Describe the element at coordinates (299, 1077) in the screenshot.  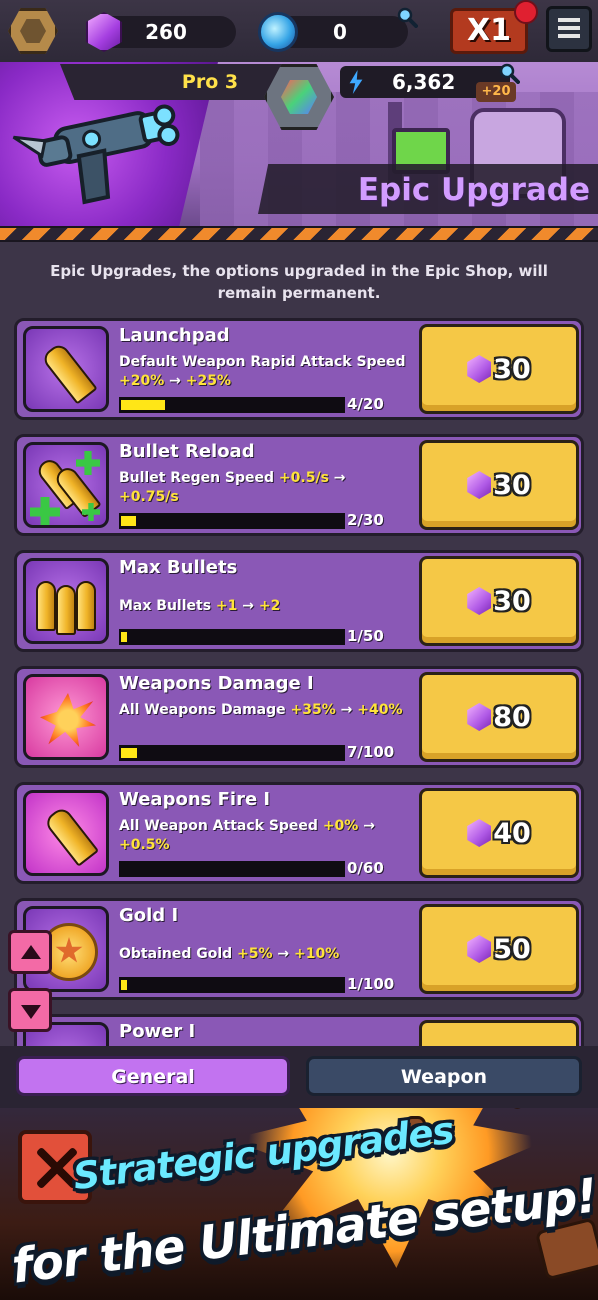
I see `category-tabs: General Weapon` at that location.